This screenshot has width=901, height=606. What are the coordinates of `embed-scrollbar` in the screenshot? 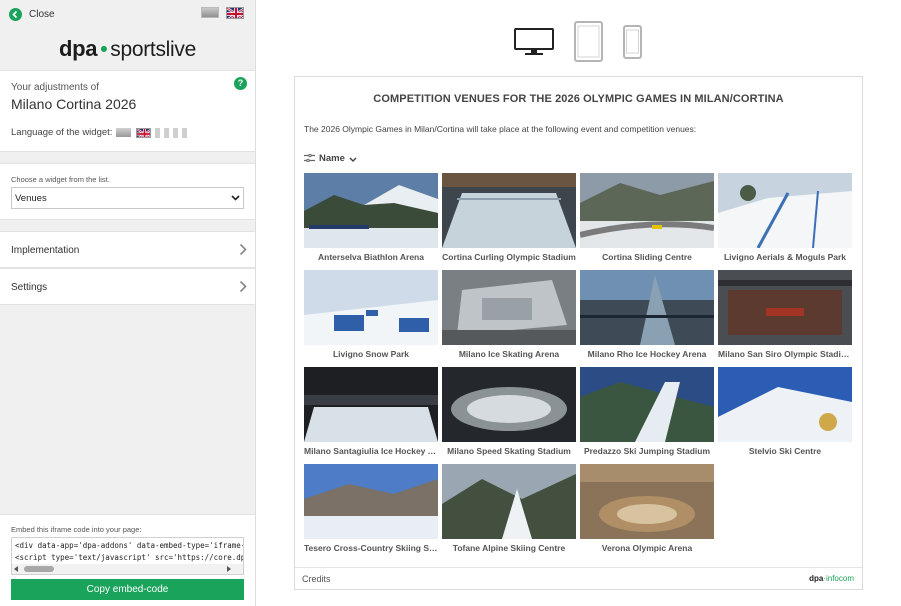 It's located at (127, 569).